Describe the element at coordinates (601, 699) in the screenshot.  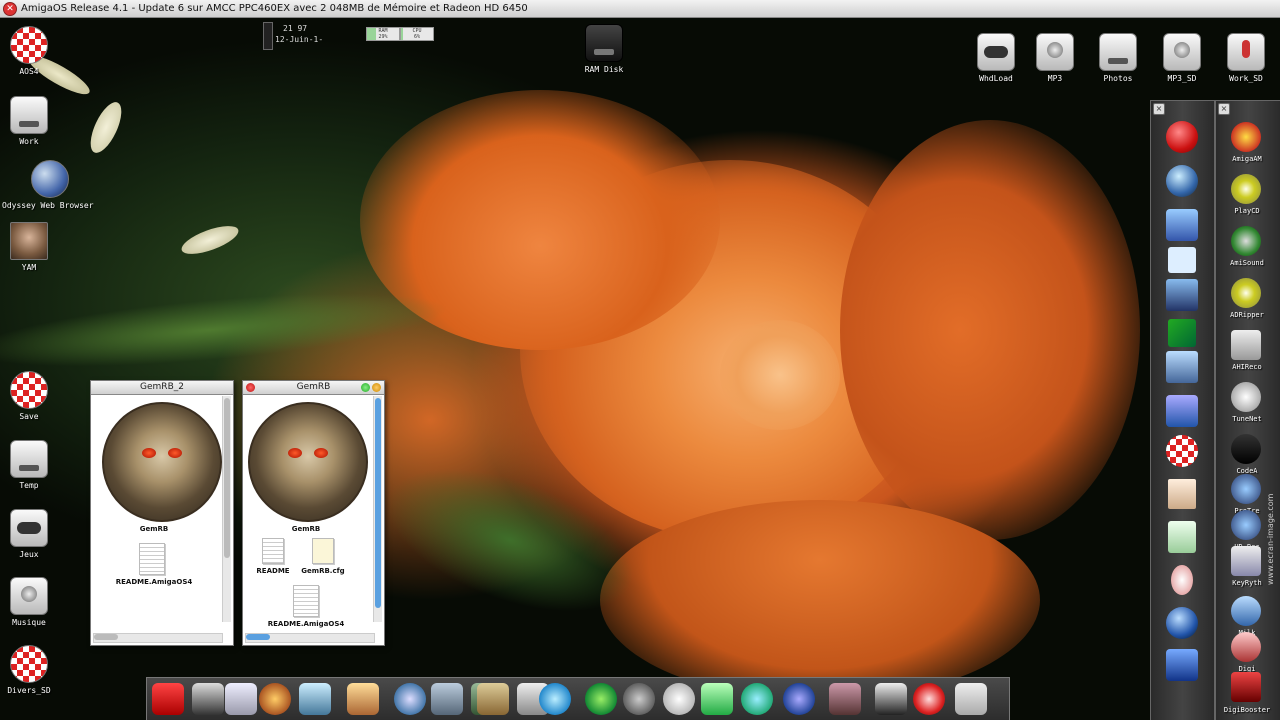
I see `dock-item-pdf-icon` at that location.